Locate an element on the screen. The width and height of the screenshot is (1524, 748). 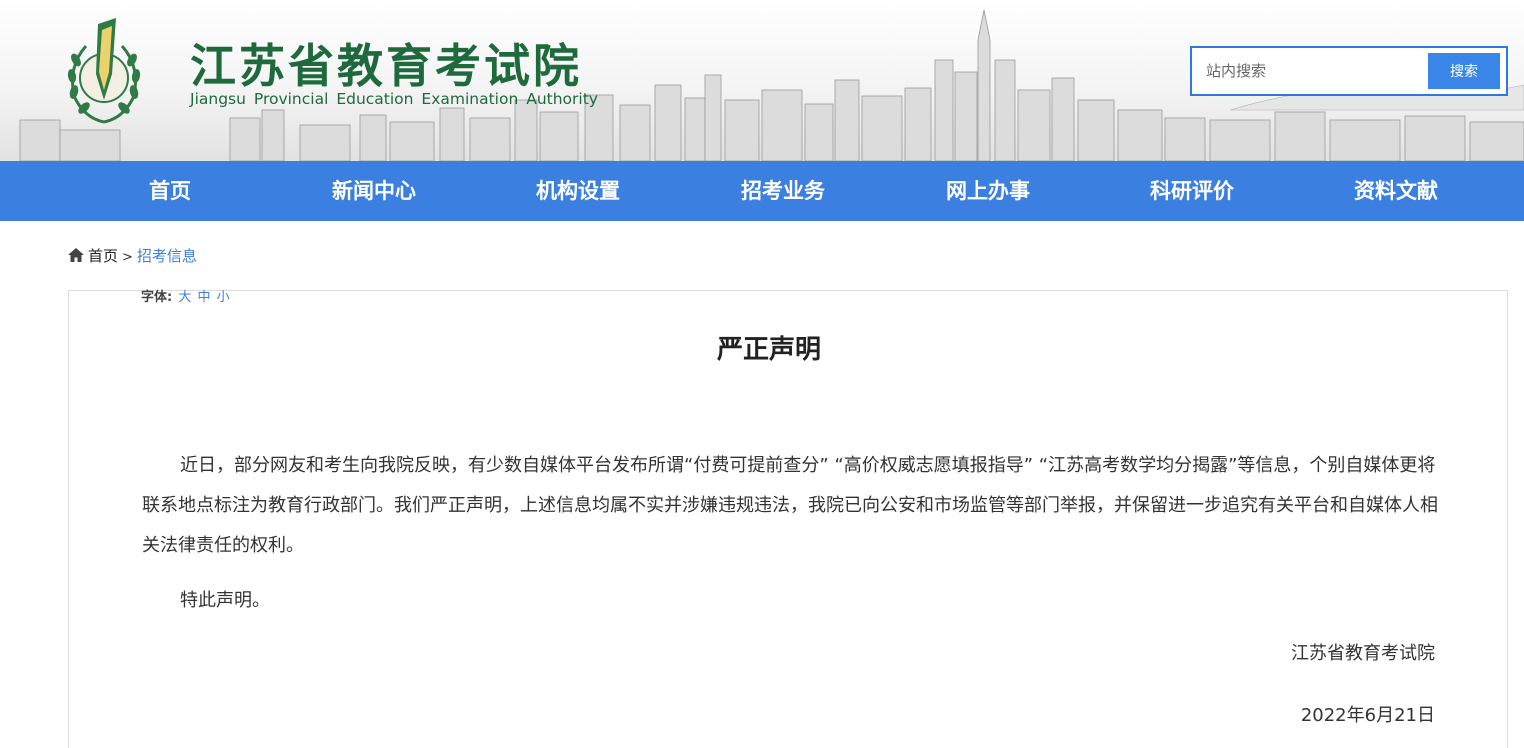
article-paragraph: 特此声明。 is located at coordinates (225, 600).